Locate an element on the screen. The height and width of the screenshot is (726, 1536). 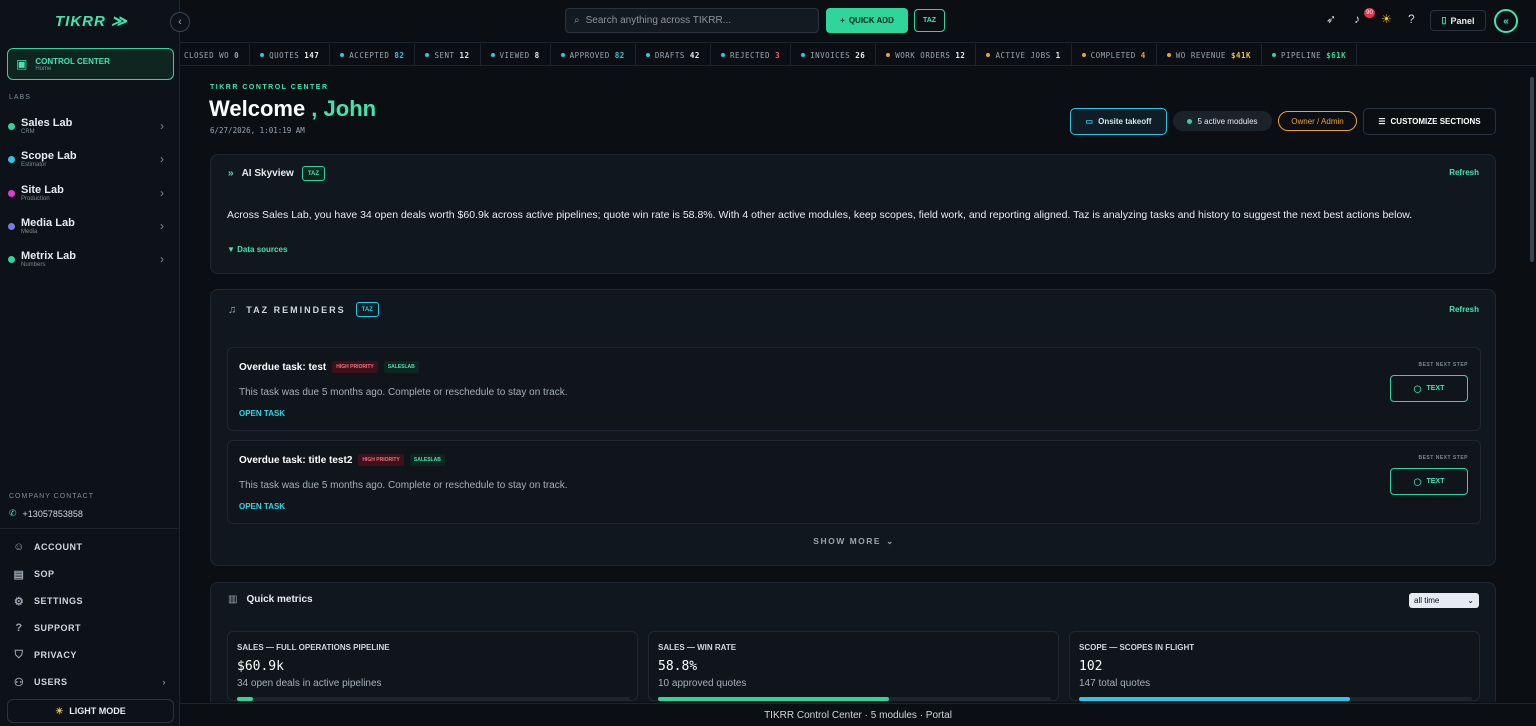
reminder-title: Overdue task: title test2 is located at coordinates (296, 460).